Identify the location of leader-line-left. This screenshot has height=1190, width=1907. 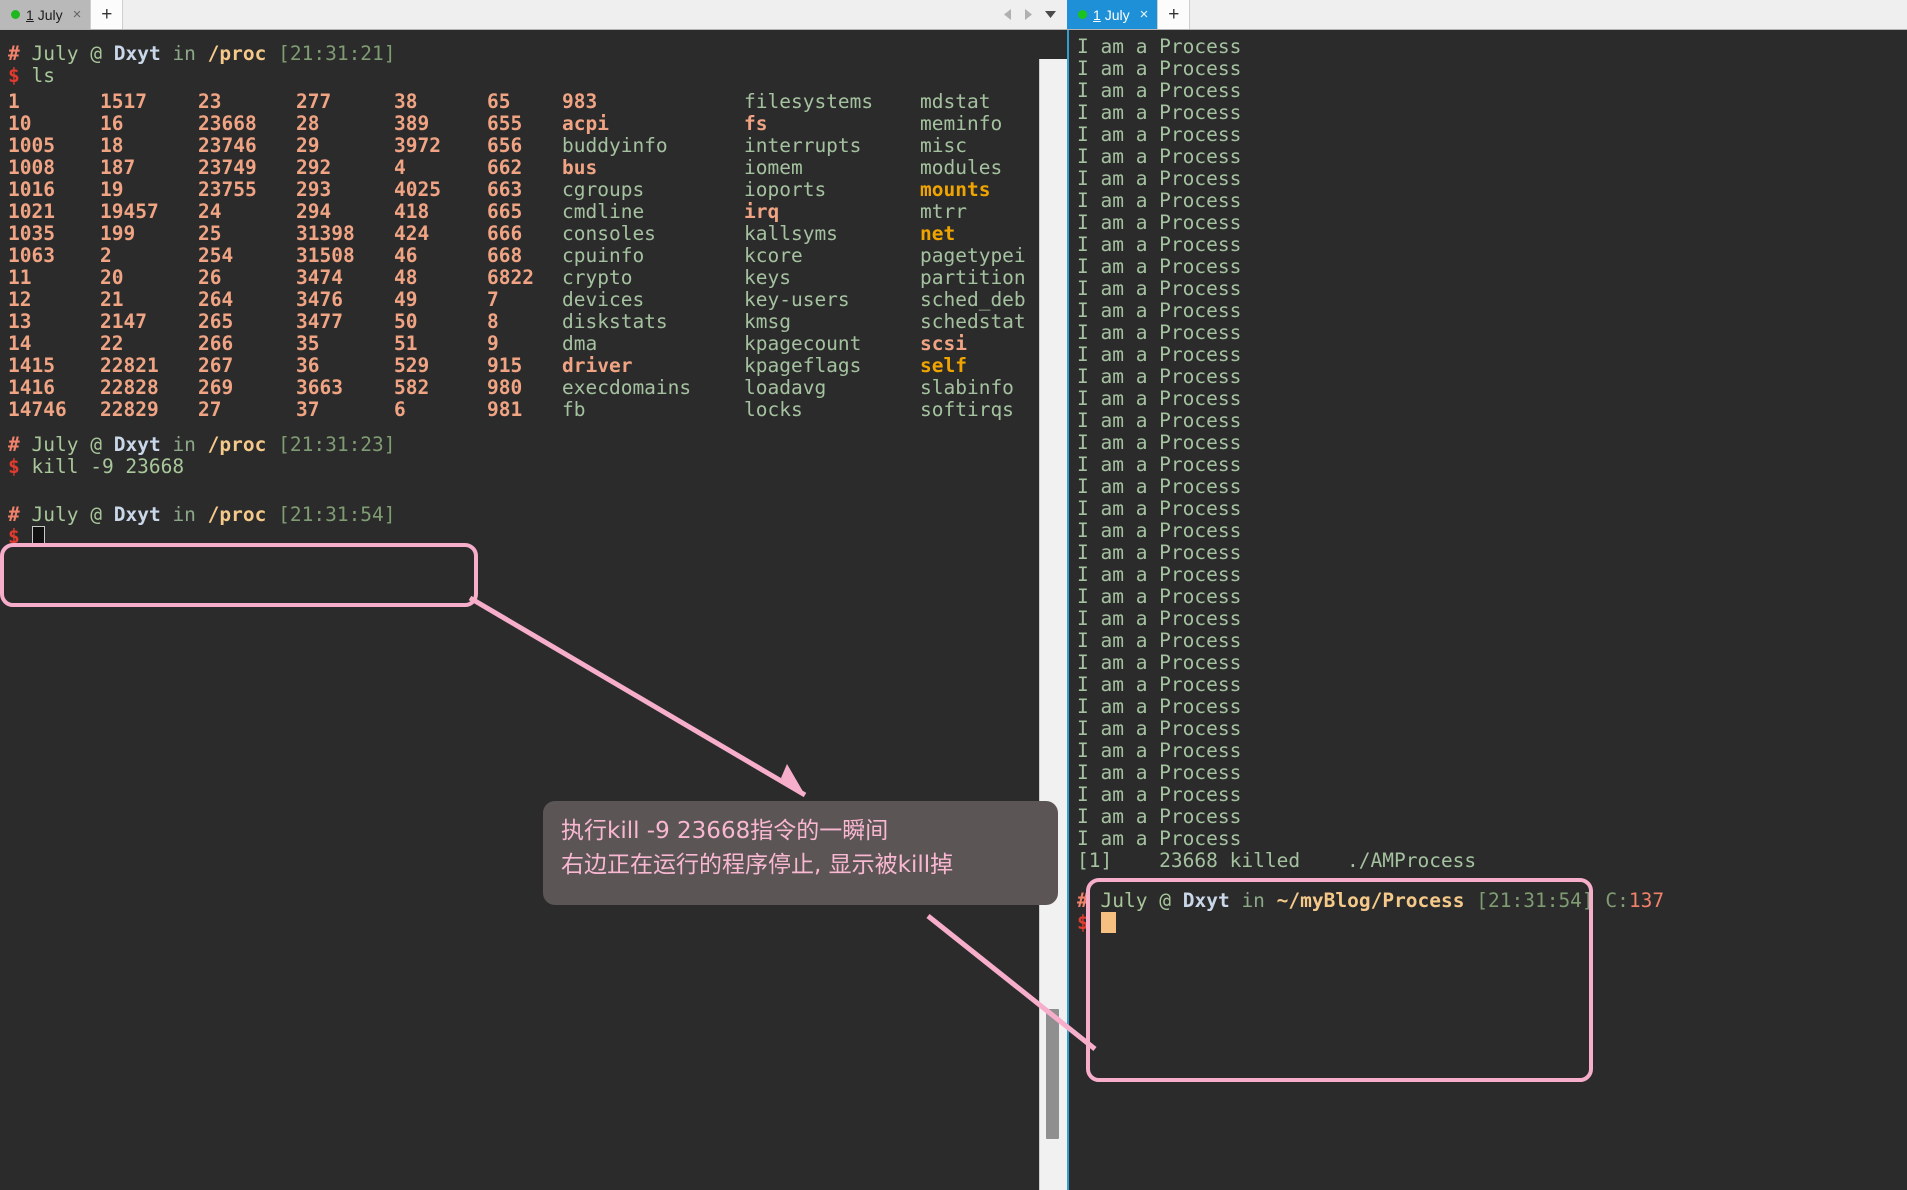
(637, 696).